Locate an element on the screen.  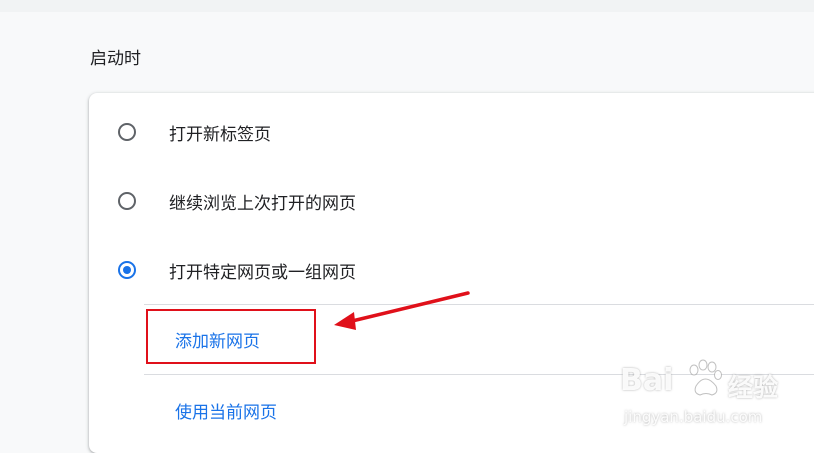
annotation-arrow-icon is located at coordinates (402, 310).